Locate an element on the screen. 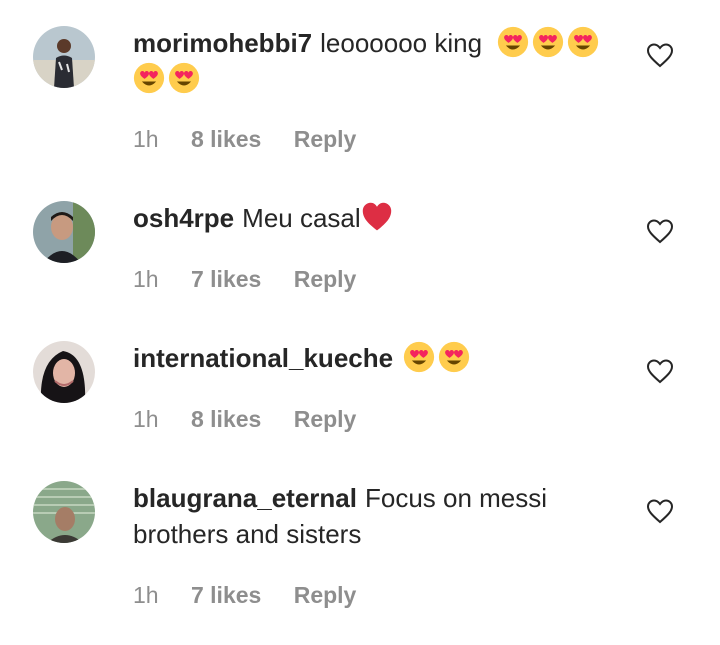  red-heart-emoji is located at coordinates (376, 216).